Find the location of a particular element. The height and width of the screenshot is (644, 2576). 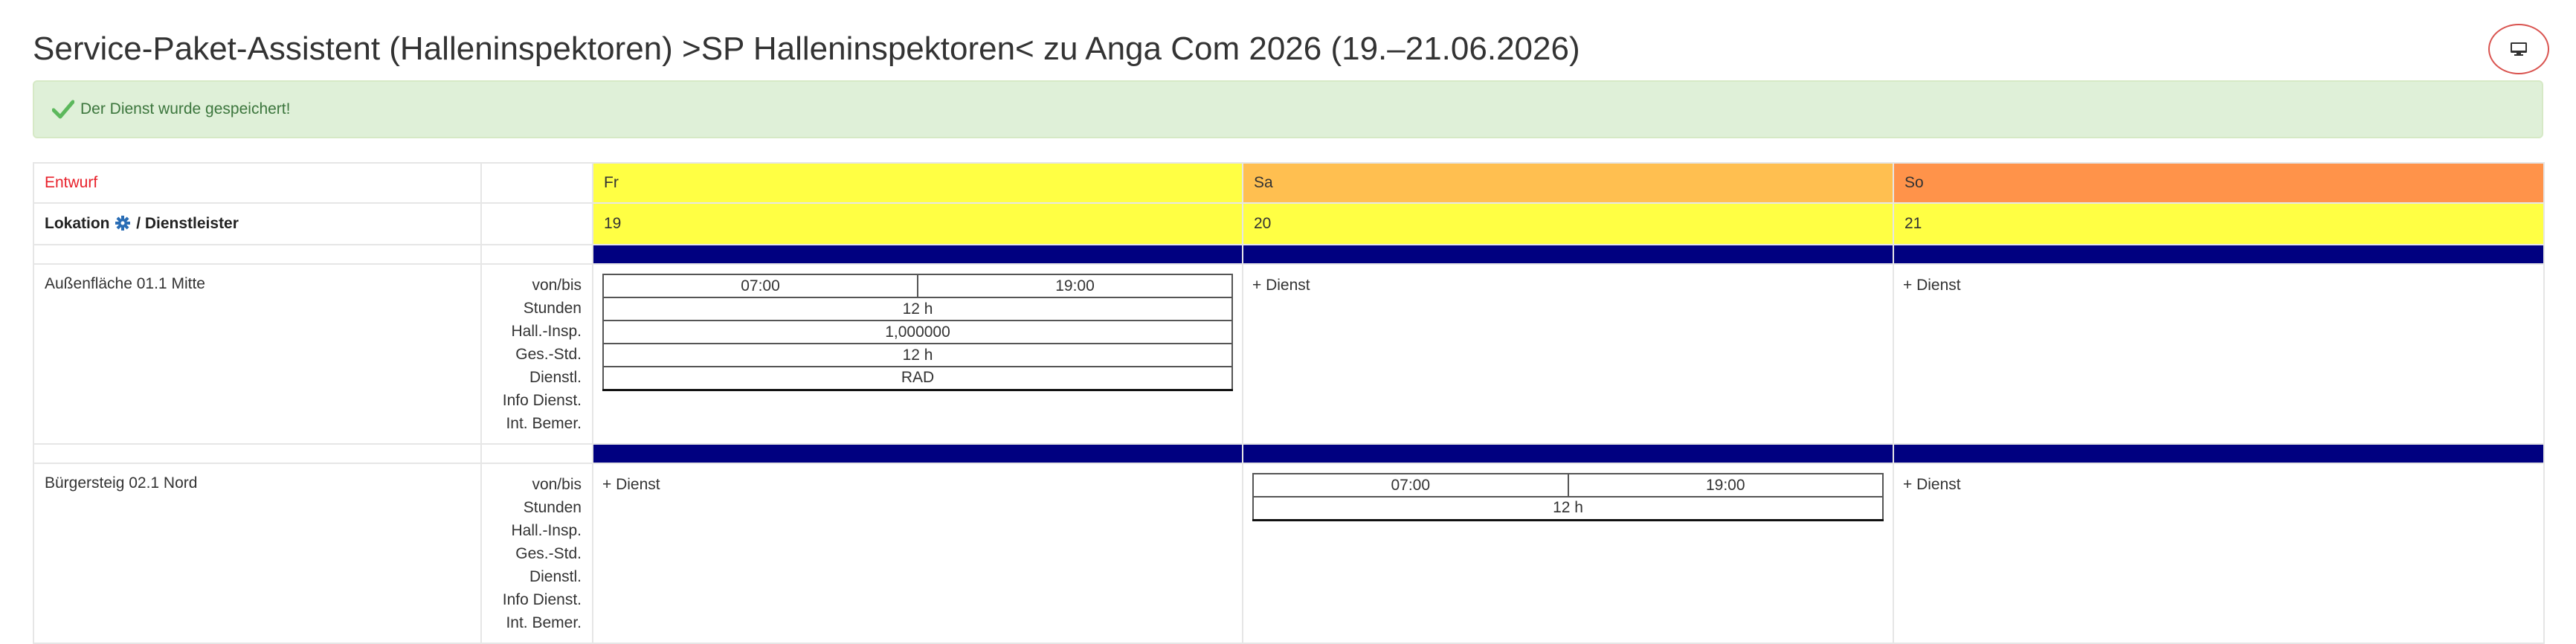

service-entry: 07:00 19:00 12 h is located at coordinates (1568, 497).